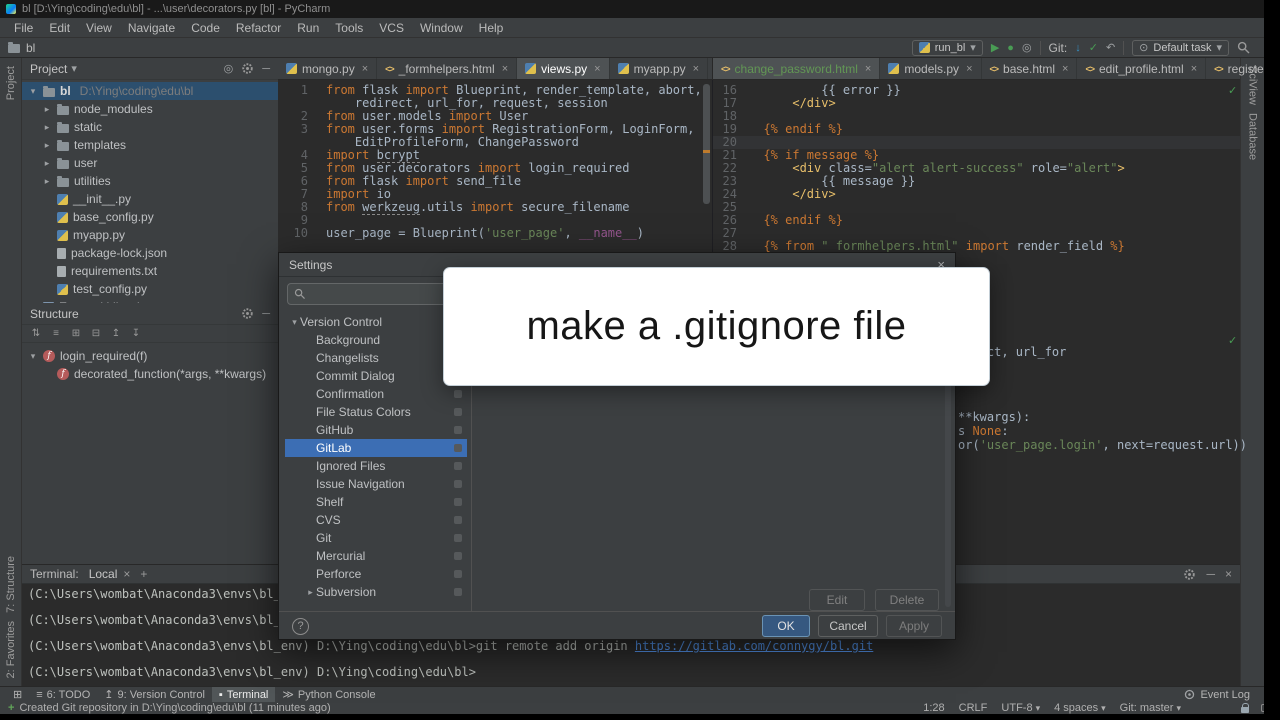 This screenshot has height=720, width=1280. What do you see at coordinates (1142, 68) in the screenshot?
I see `tab-edit-profile-html: <> edit_profile.html ×` at bounding box center [1142, 68].